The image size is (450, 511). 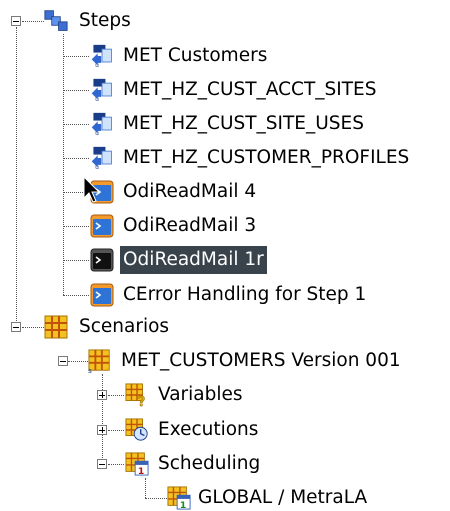 What do you see at coordinates (90, 369) in the screenshot?
I see `svg-text: s` at bounding box center [90, 369].